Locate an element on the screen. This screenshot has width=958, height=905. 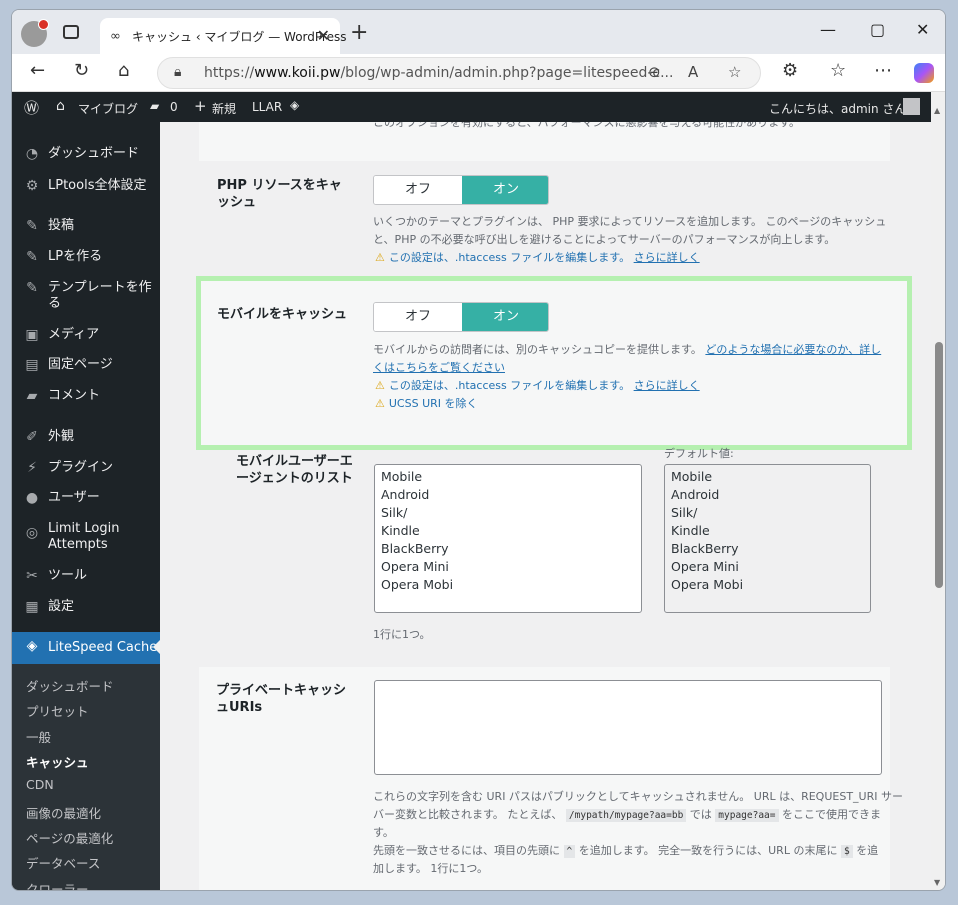
code-example-1: /mypath/mypage?aa=bb is located at coordinates (626, 815).